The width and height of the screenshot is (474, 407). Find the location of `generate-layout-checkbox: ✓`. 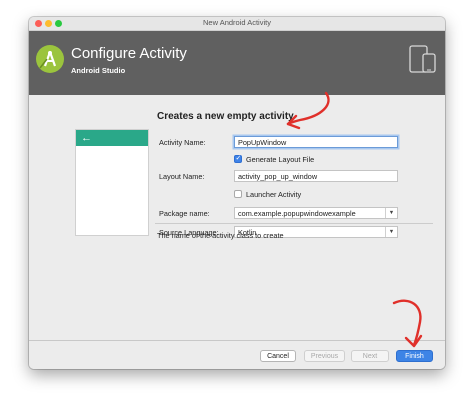

generate-layout-checkbox: ✓ is located at coordinates (238, 159).